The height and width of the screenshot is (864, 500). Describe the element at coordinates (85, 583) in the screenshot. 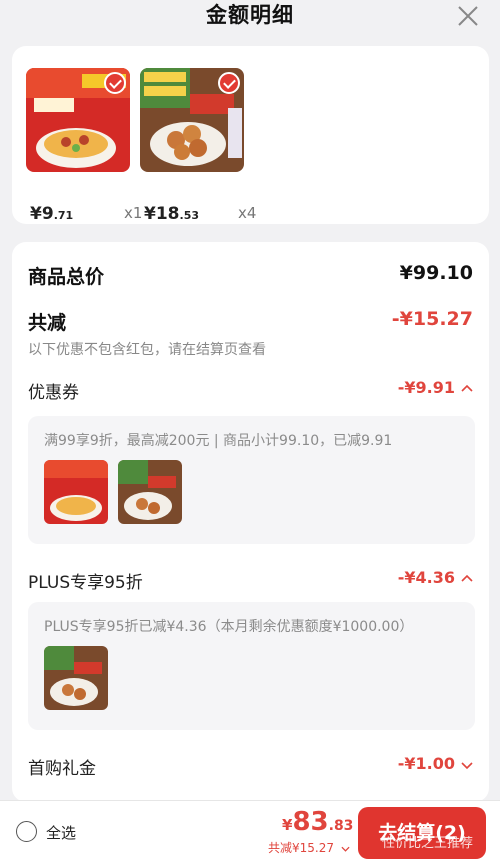

I see `plus-discount-label: PLUS专享95折` at that location.